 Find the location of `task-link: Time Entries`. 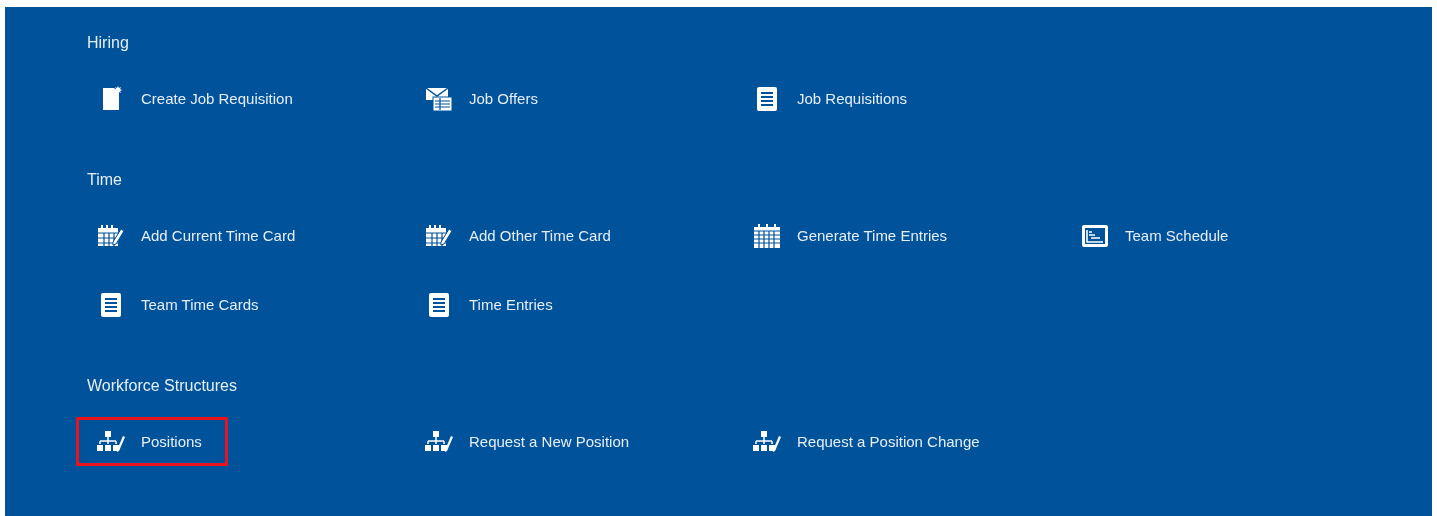

task-link: Time Entries is located at coordinates (491, 304).